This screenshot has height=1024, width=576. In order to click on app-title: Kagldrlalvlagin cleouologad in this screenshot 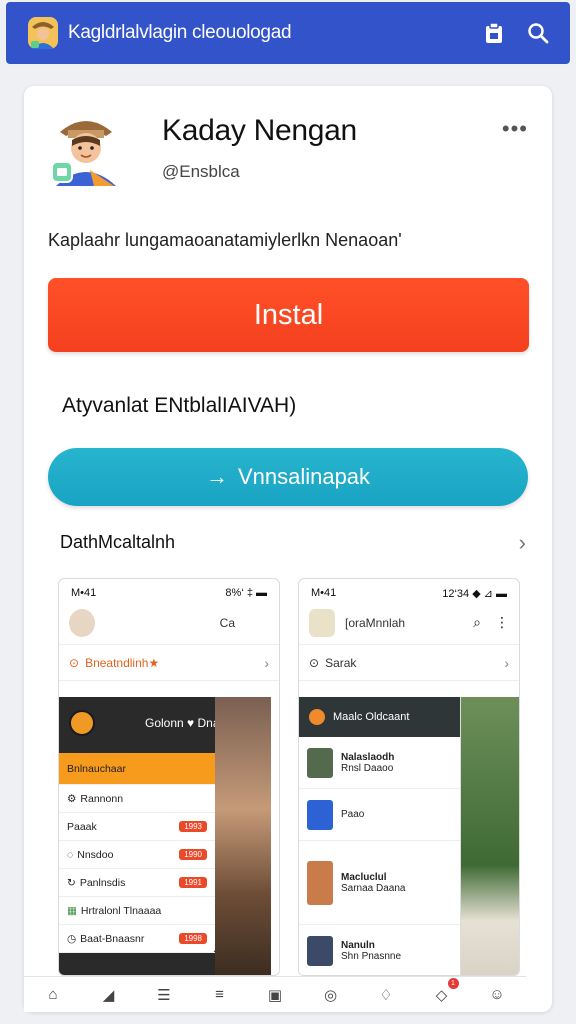, I will do `click(180, 32)`.